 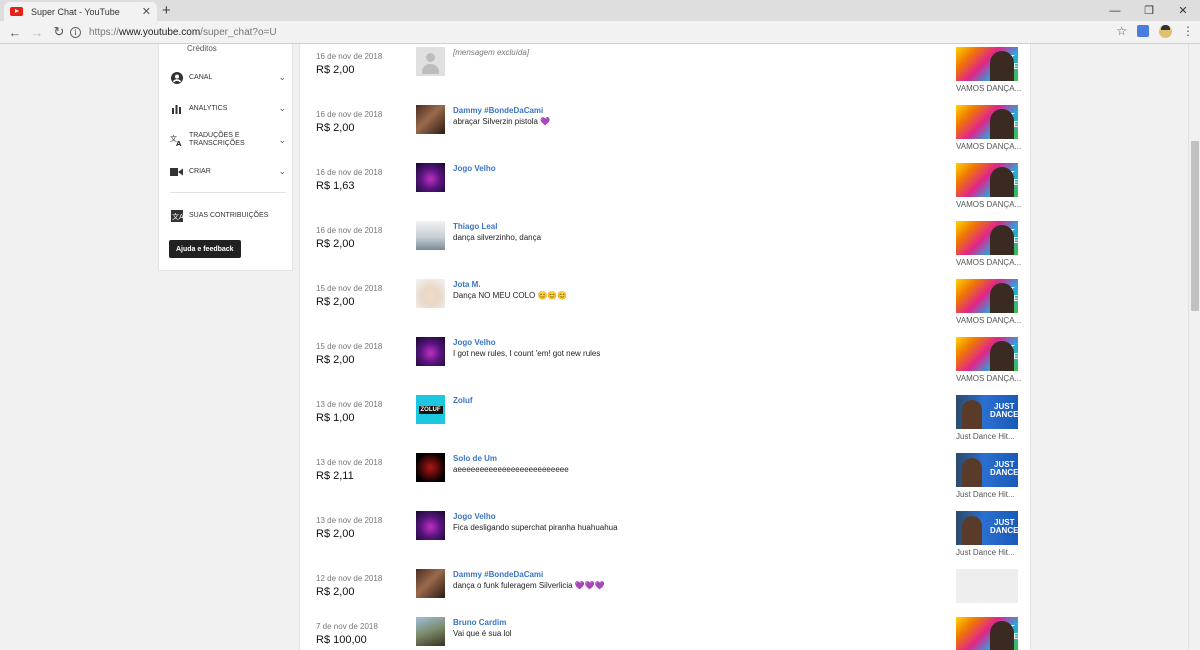 I want to click on menu-kebab-icon: ⋮, so click(x=1188, y=31).